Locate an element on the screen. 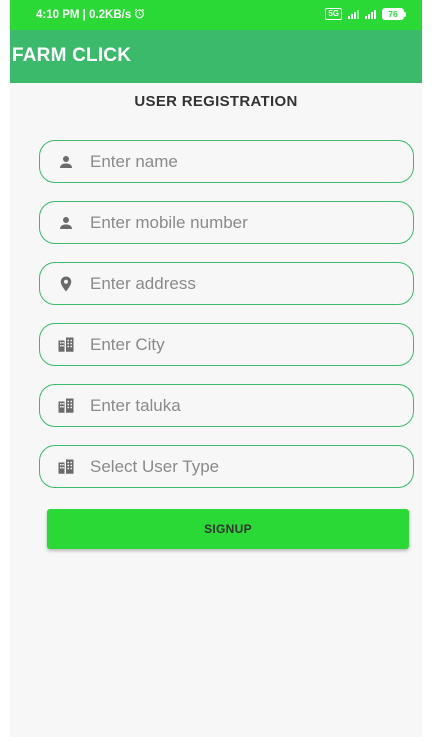 Image resolution: width=432 pixels, height=737 pixels. status-bar: 4:10 PM | 0.2KB/s 5G 76 is located at coordinates (216, 15).